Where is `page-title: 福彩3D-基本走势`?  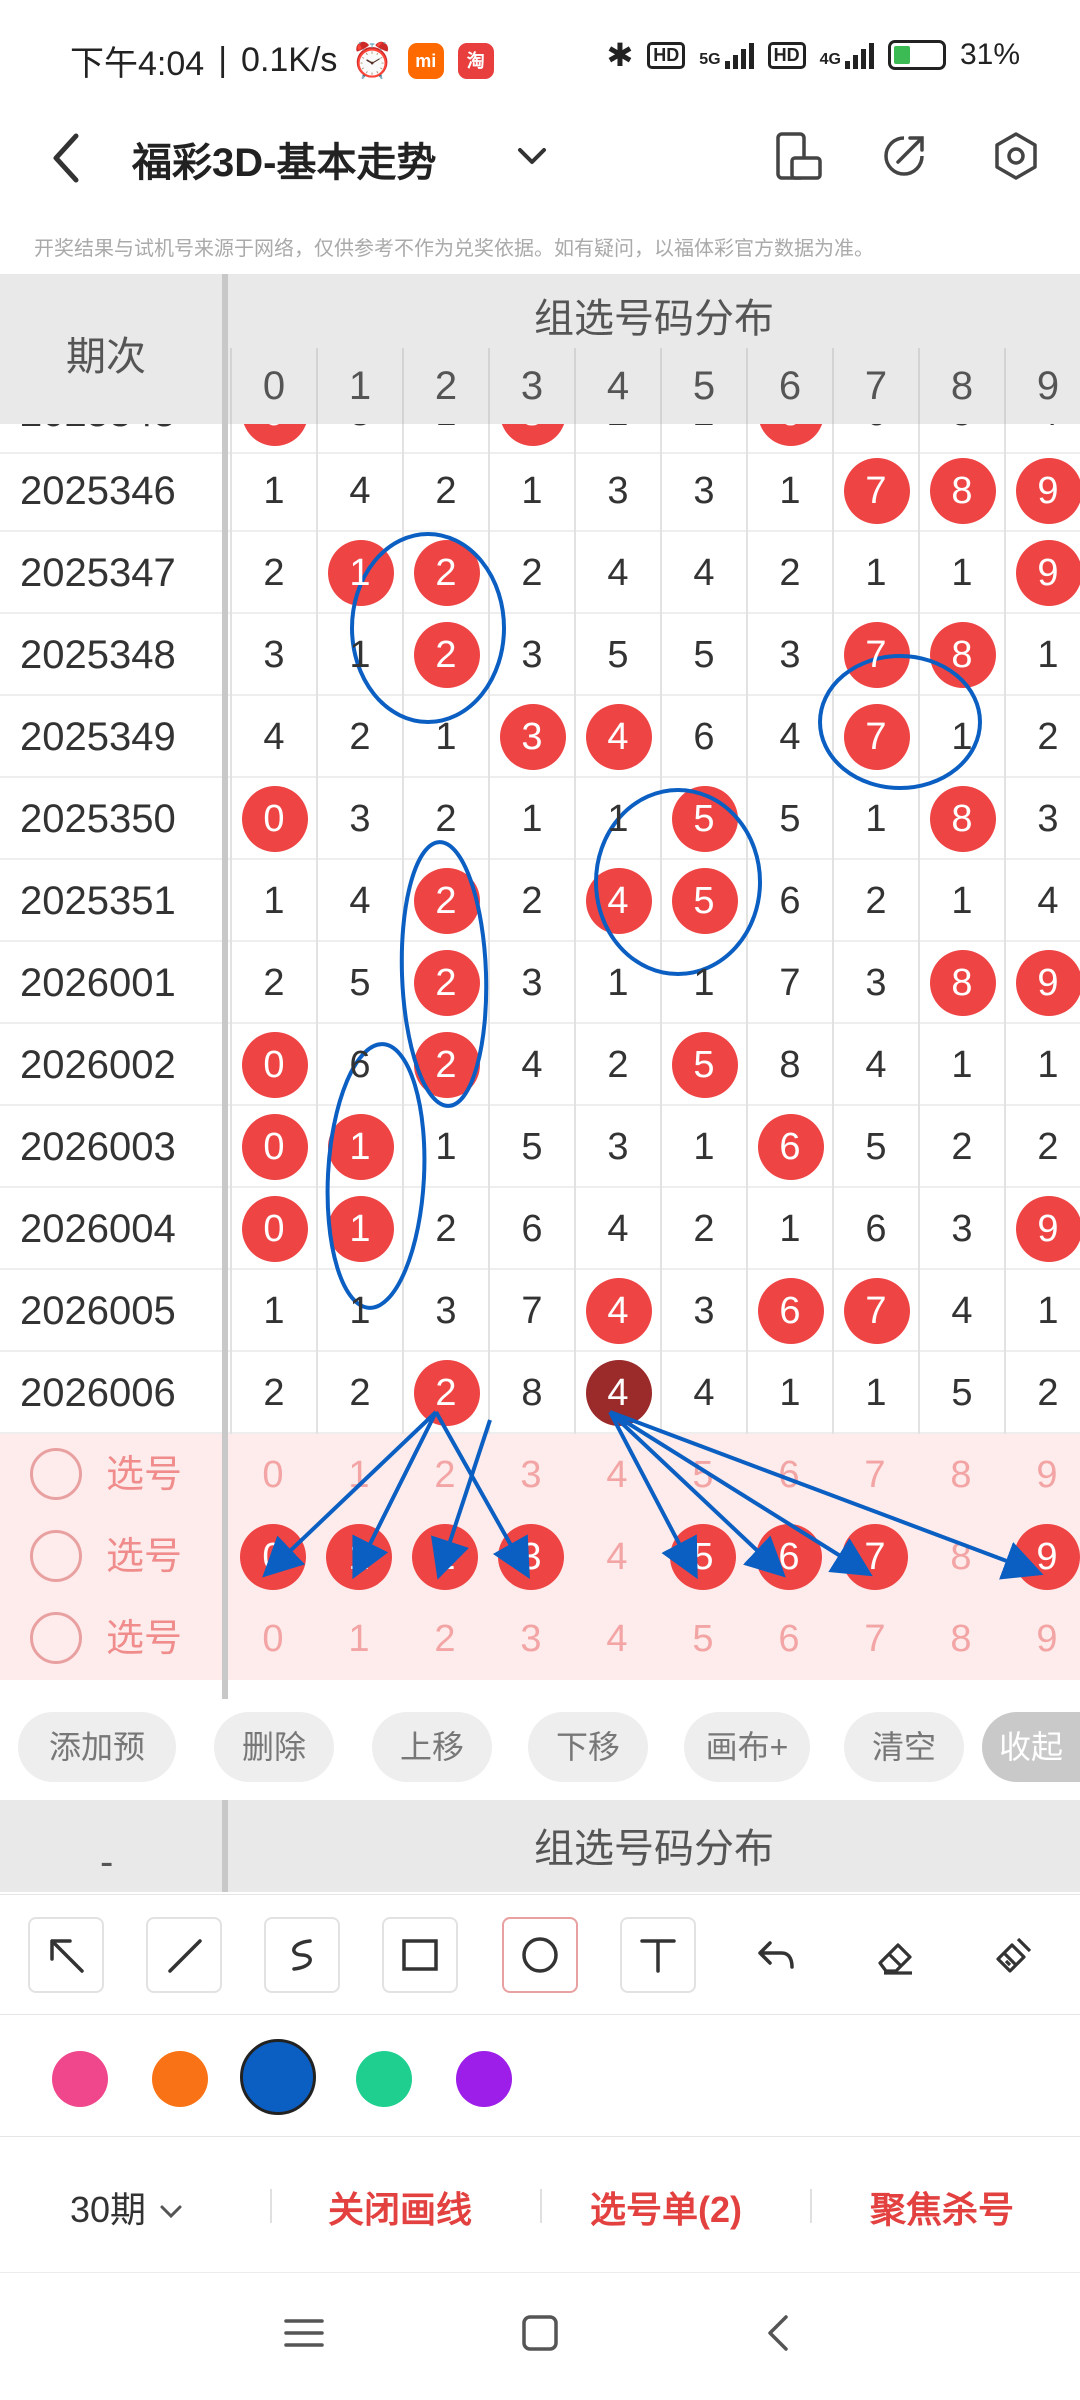 page-title: 福彩3D-基本走势 is located at coordinates (284, 159).